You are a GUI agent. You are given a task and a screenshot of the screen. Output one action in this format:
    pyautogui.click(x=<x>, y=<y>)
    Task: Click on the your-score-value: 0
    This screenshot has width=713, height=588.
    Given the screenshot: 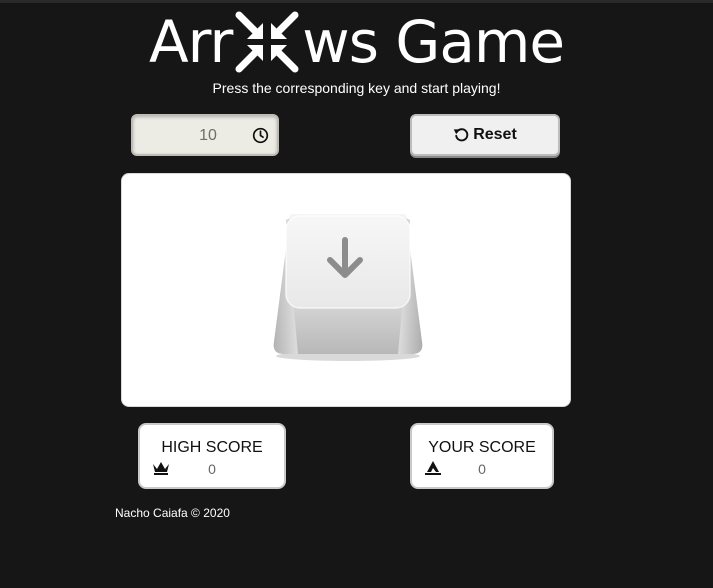 What is the action you would take?
    pyautogui.click(x=482, y=469)
    